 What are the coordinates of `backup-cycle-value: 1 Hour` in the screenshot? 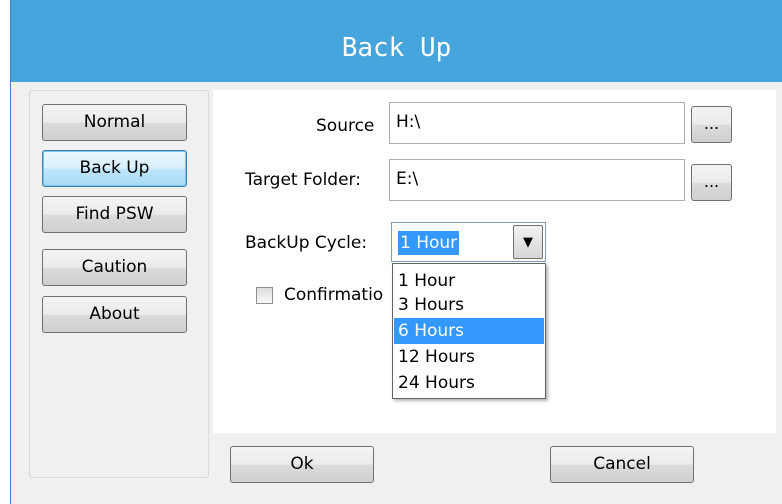 It's located at (429, 243).